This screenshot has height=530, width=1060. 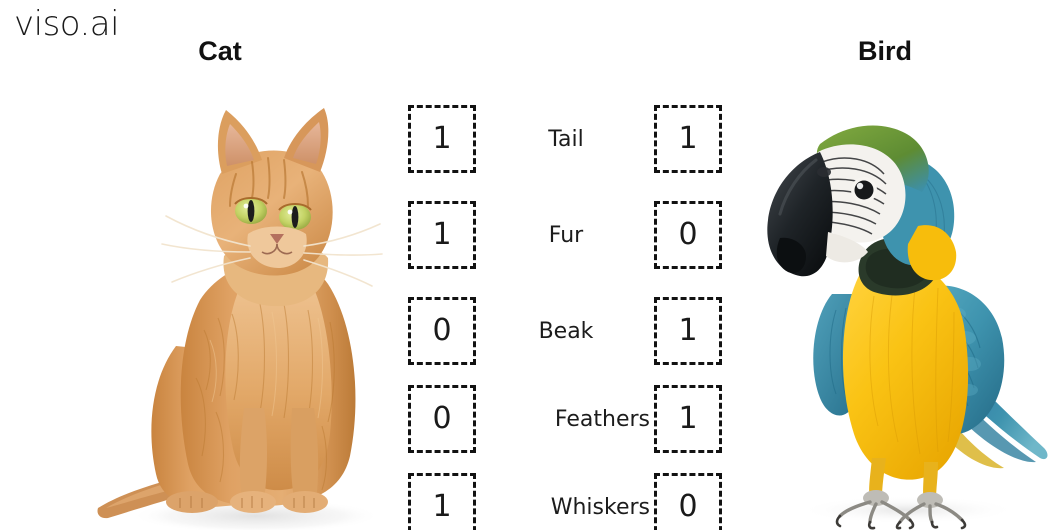 I want to click on feature-label-tail: Tail, so click(x=566, y=139).